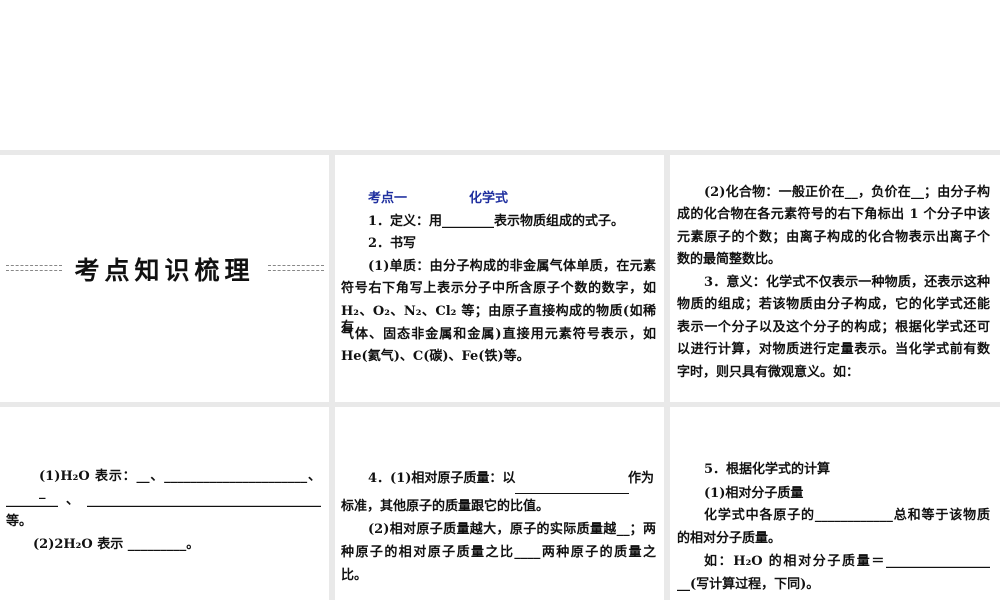 This screenshot has height=600, width=1000. What do you see at coordinates (847, 282) in the screenshot?
I see `text-line: 3．意义：化学式不仅表示一种物质，还表示这种` at bounding box center [847, 282].